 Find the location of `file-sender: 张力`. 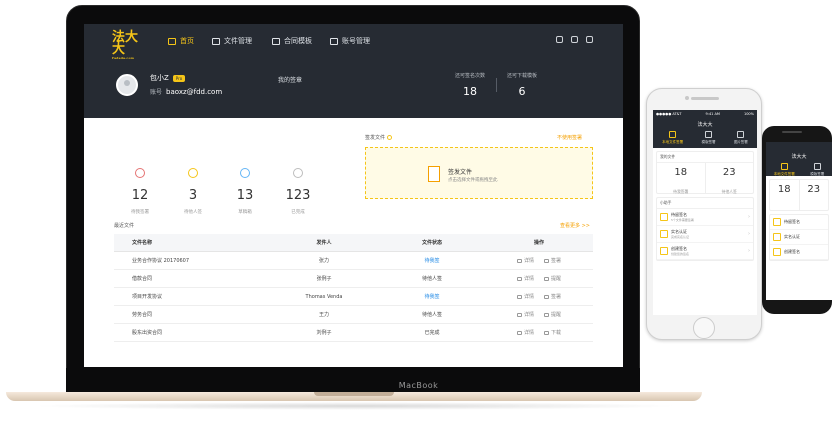

file-sender: 张力 is located at coordinates (323, 261).